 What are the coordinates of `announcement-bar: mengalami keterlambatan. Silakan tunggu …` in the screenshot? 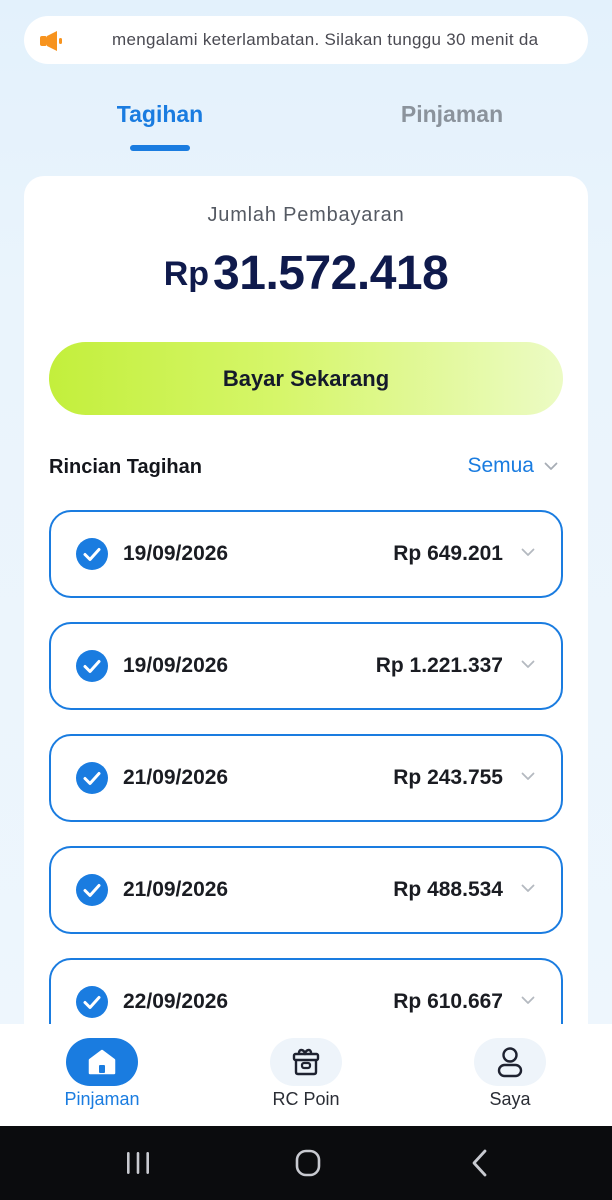 It's located at (306, 40).